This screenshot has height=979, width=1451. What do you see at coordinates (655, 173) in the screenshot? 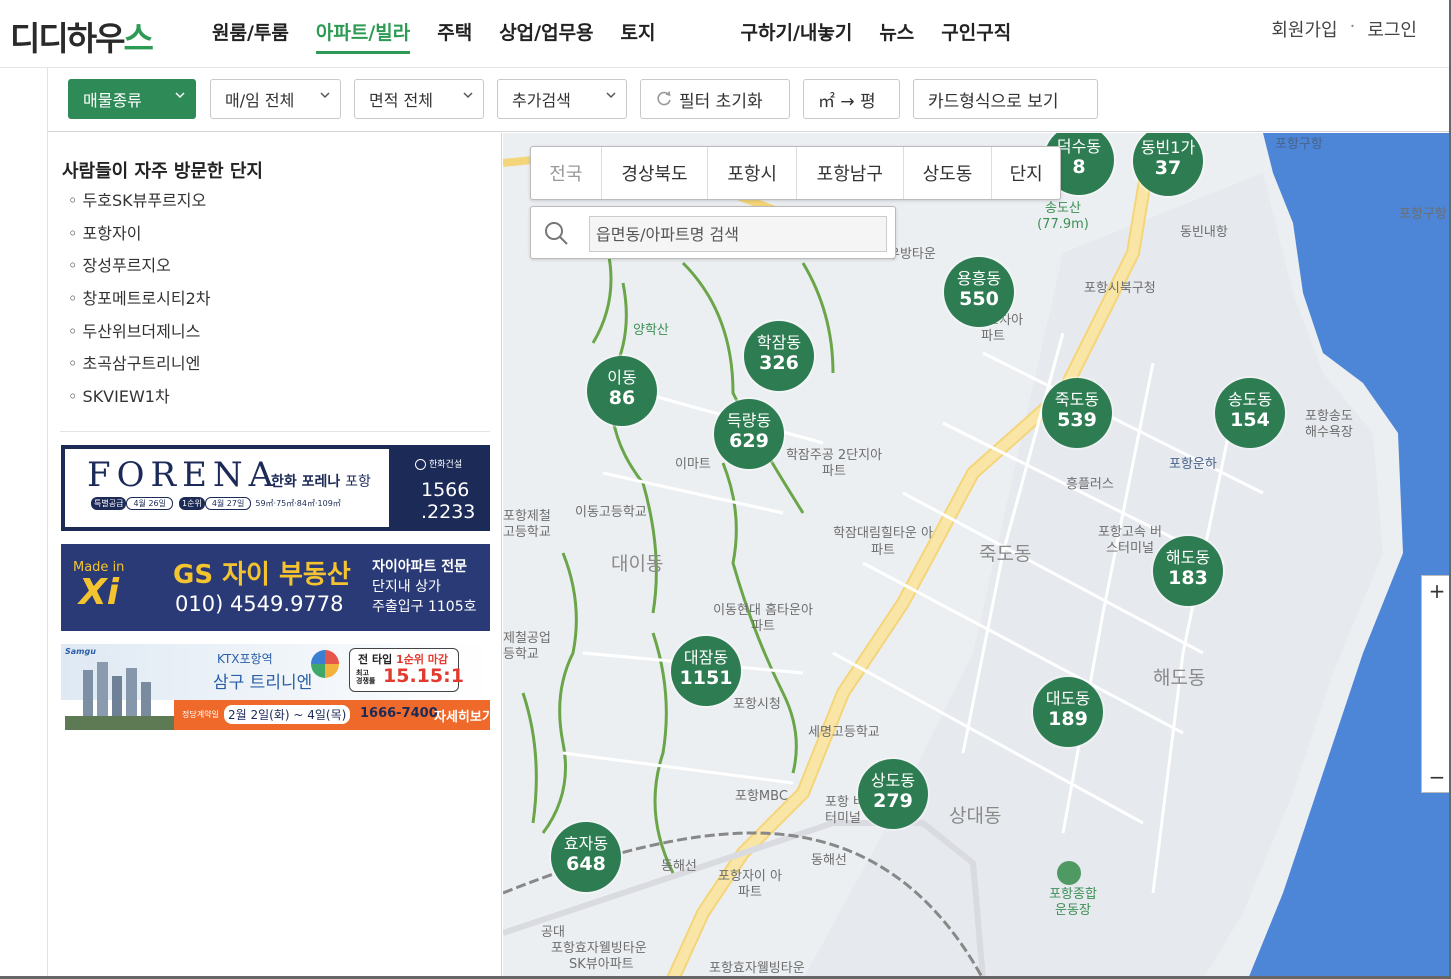
I see `region-province: 경상북도` at bounding box center [655, 173].